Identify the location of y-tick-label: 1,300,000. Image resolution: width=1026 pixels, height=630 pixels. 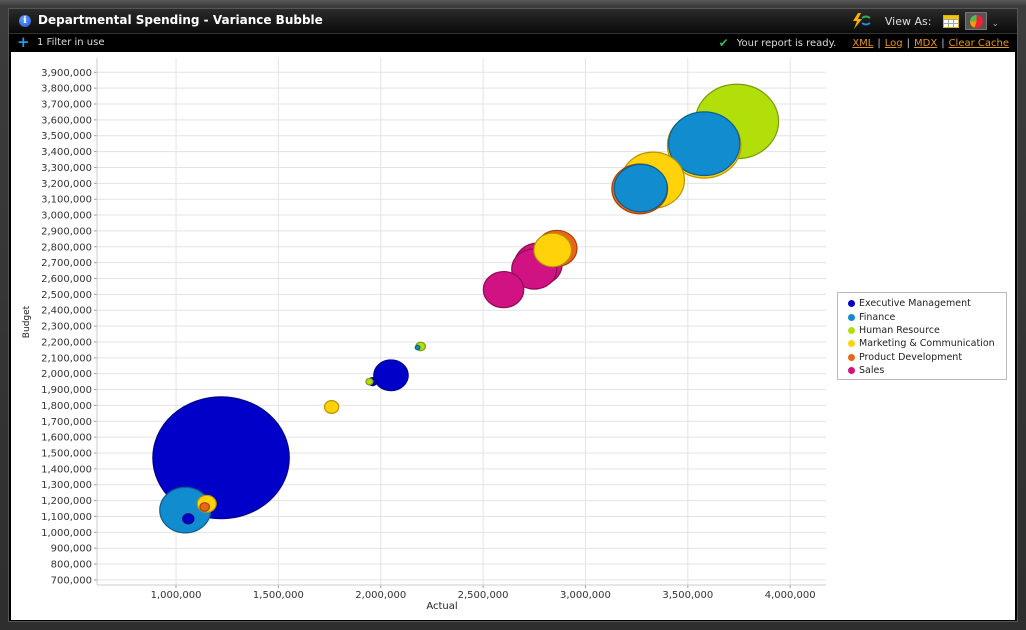
(66, 485).